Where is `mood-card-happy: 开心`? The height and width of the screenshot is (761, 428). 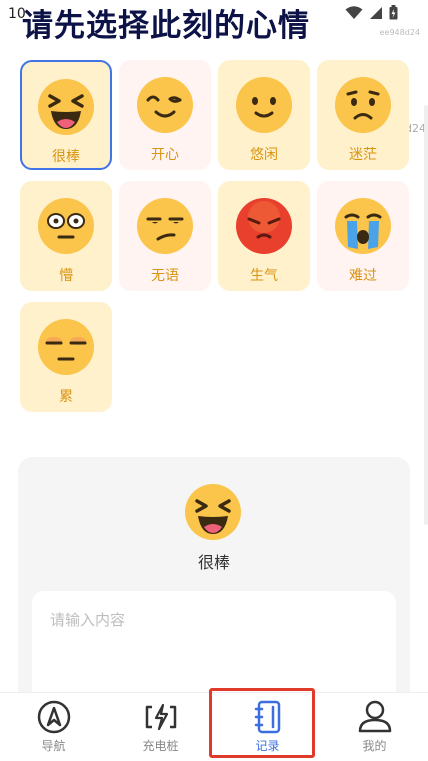 mood-card-happy: 开心 is located at coordinates (165, 115).